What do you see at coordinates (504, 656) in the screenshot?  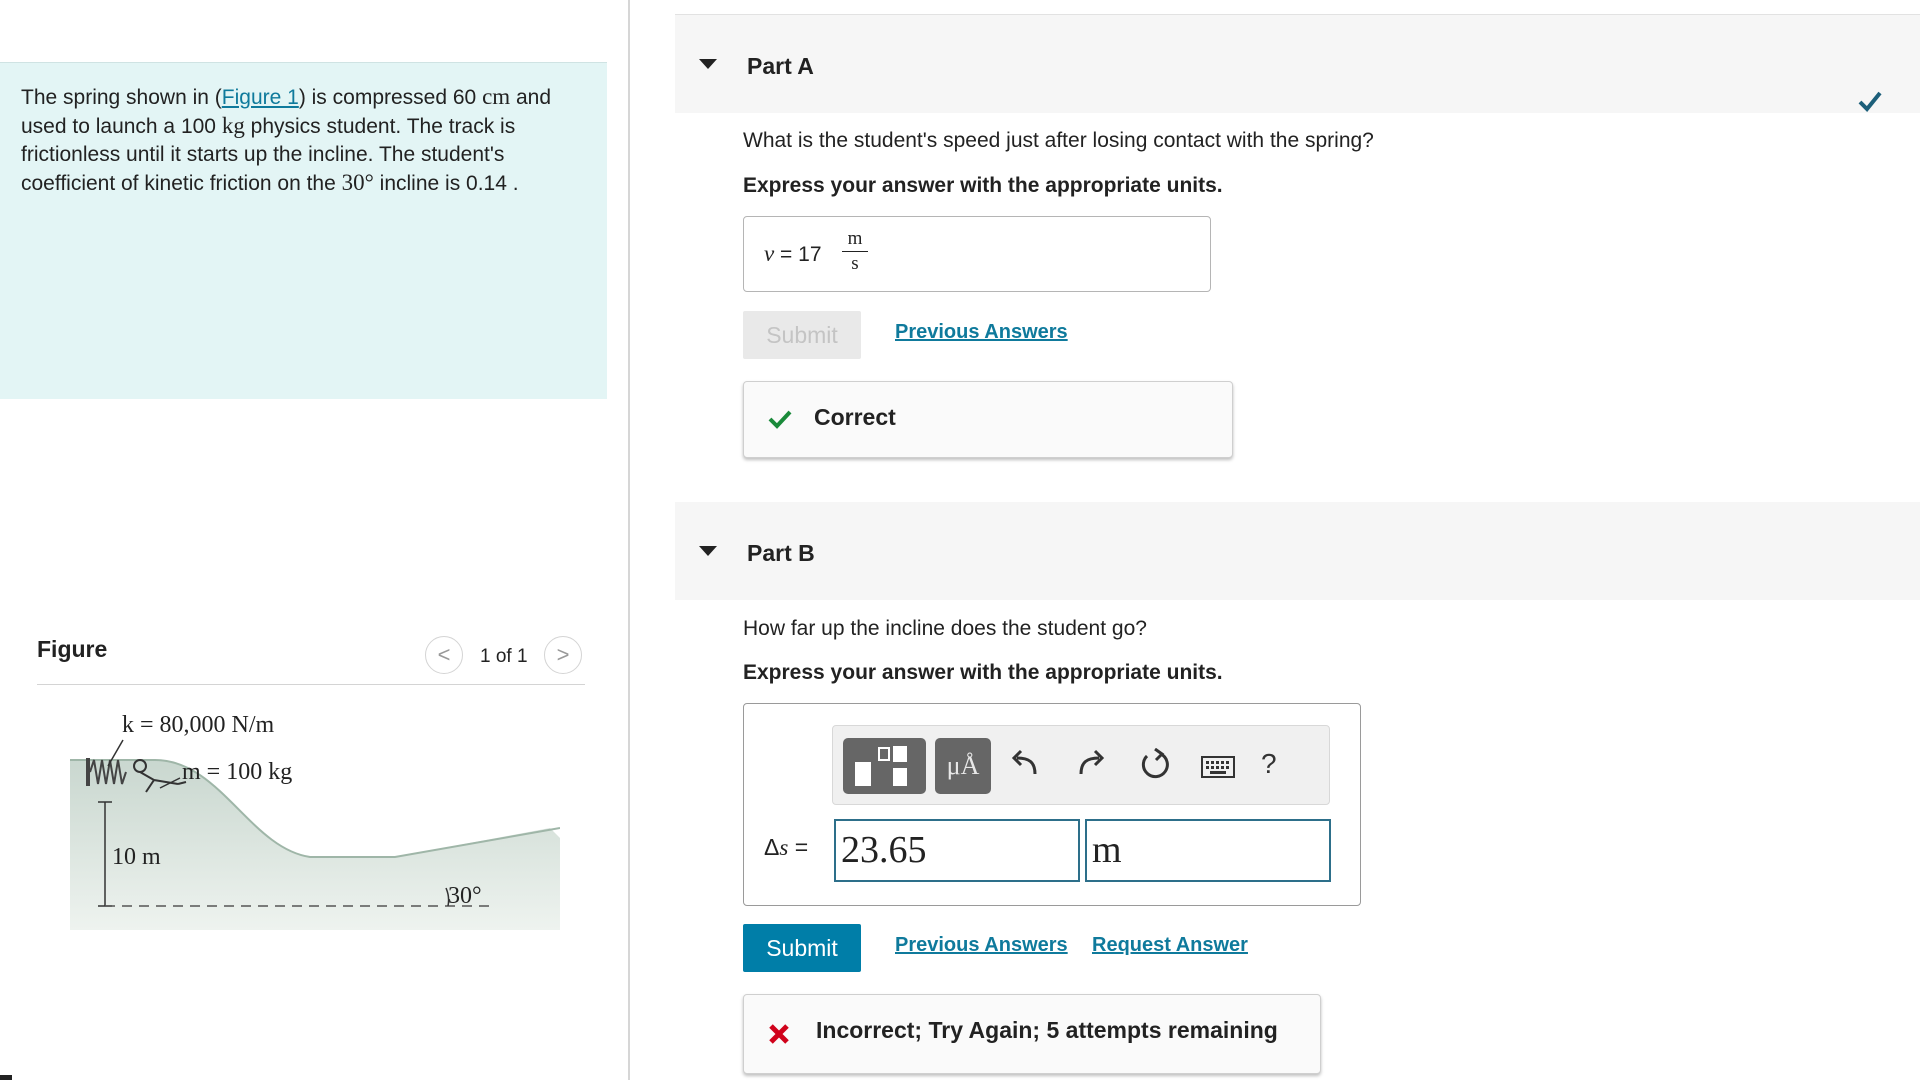 I see `figure-count: 1 of 1` at bounding box center [504, 656].